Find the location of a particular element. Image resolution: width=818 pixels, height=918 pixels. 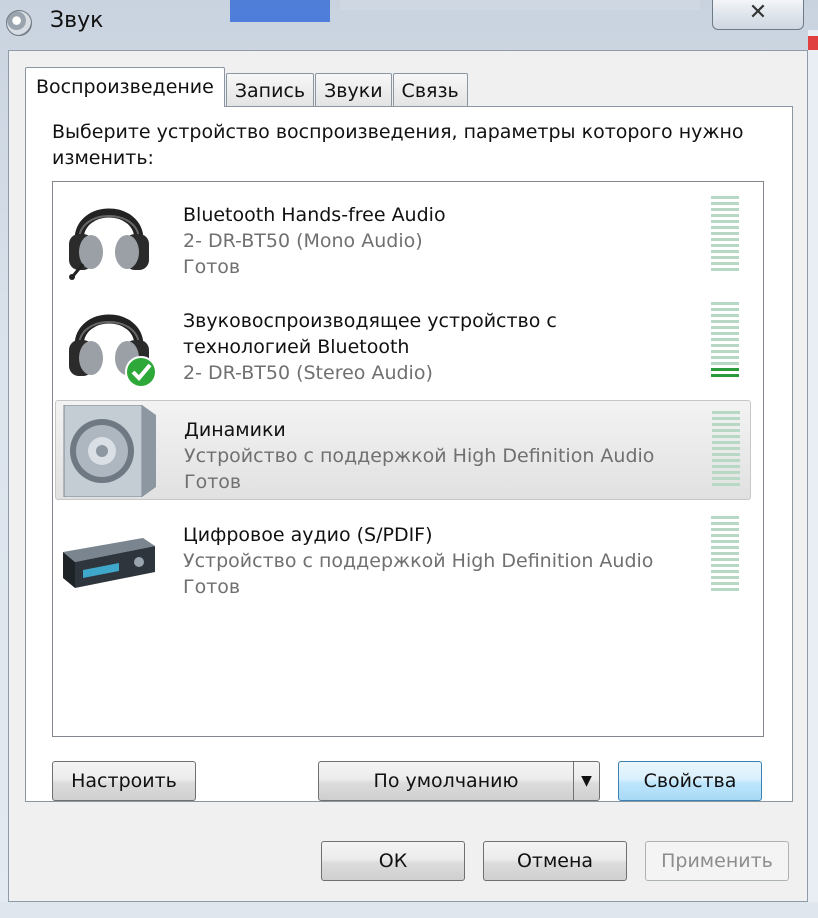

tab-recording: Запись is located at coordinates (270, 90).